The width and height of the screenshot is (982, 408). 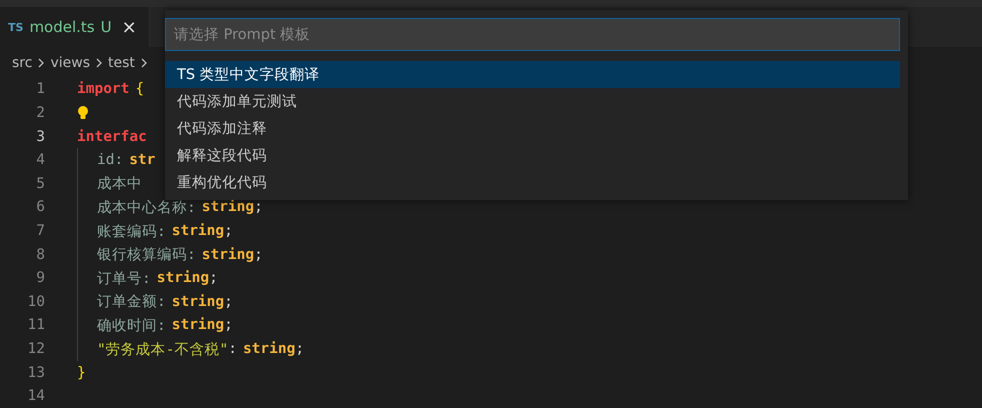 I want to click on code-token: 成本中心名称:, so click(x=146, y=207).